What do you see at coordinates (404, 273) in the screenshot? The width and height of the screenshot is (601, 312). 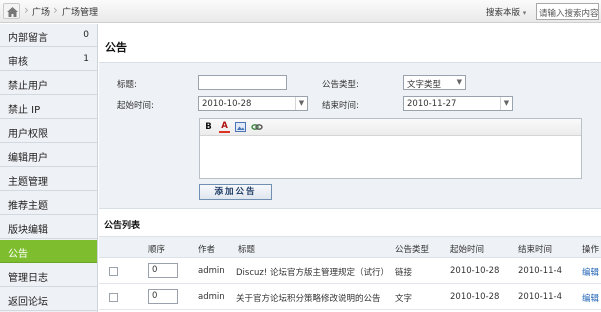 I see `row-type: 链接` at bounding box center [404, 273].